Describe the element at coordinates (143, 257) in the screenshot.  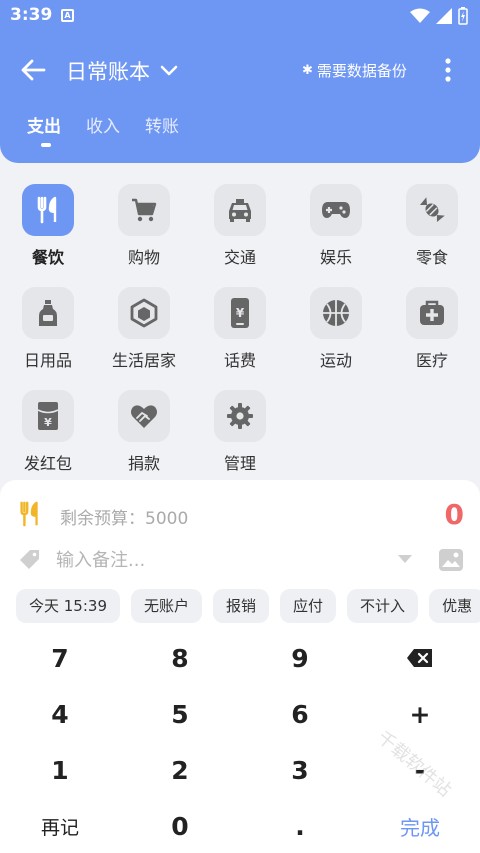
I see `category-label: 购物` at that location.